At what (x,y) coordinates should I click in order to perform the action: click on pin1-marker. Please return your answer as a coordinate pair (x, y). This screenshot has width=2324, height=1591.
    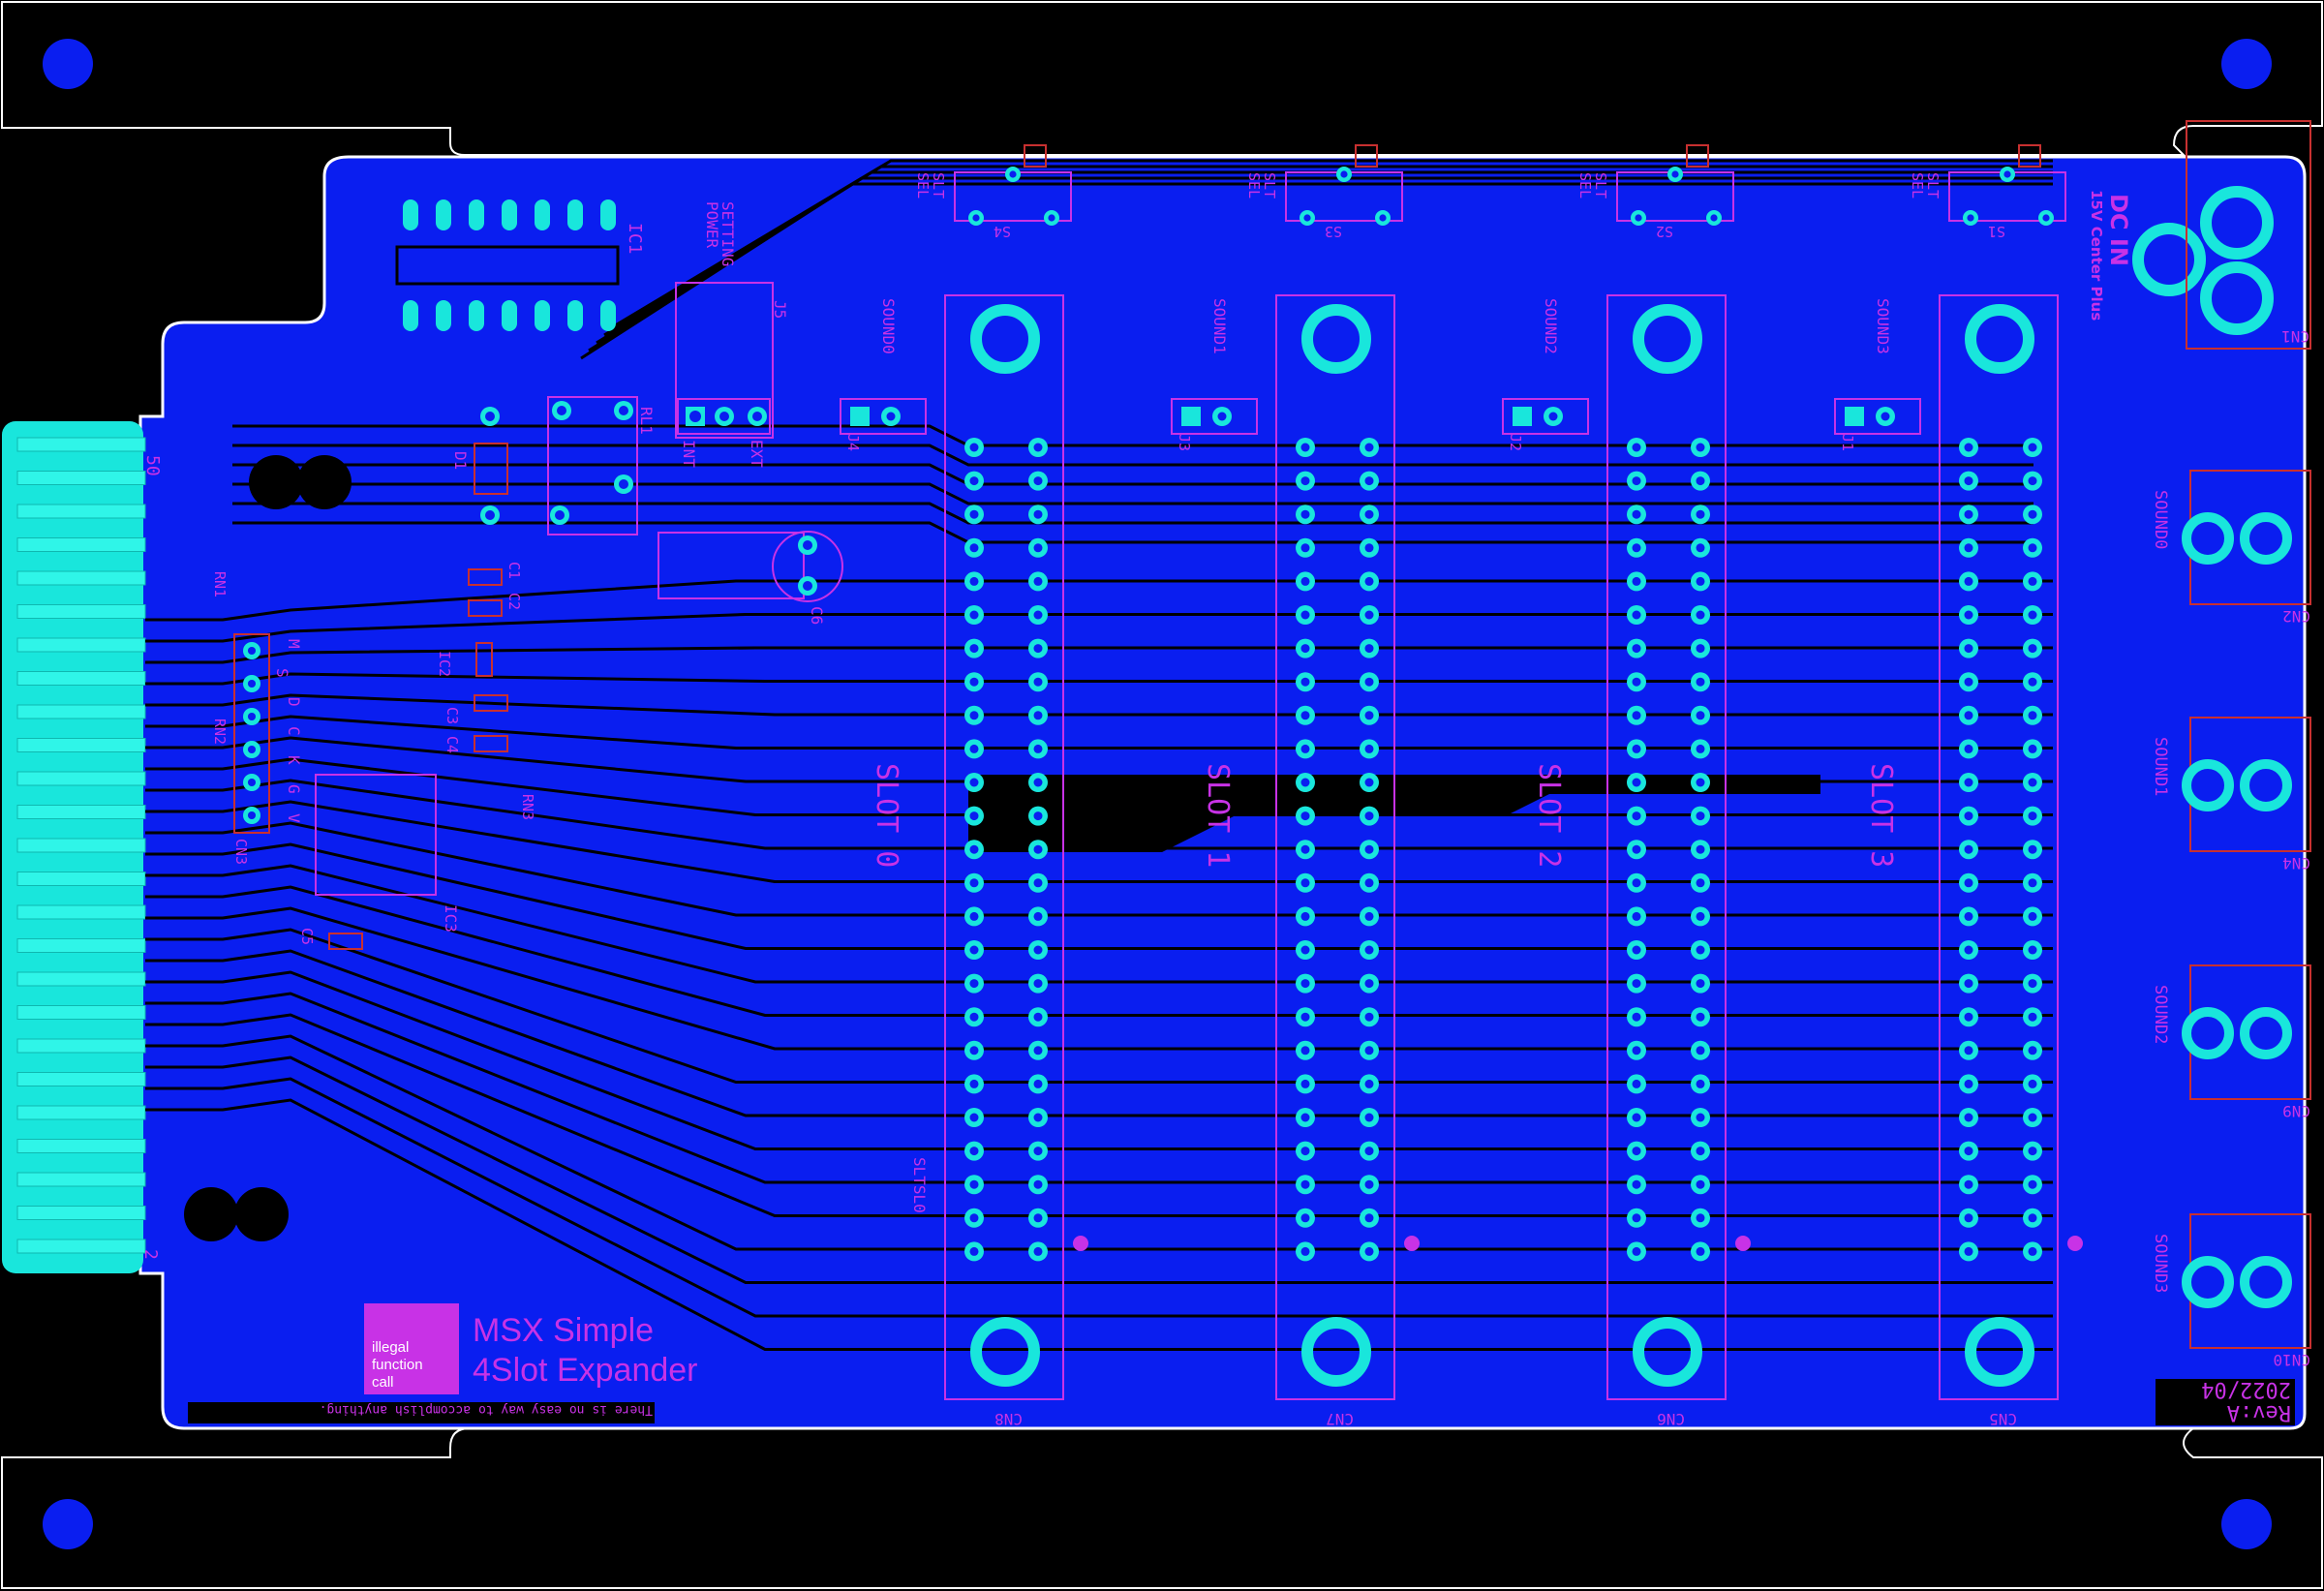
    Looking at the image, I should click on (1743, 1243).